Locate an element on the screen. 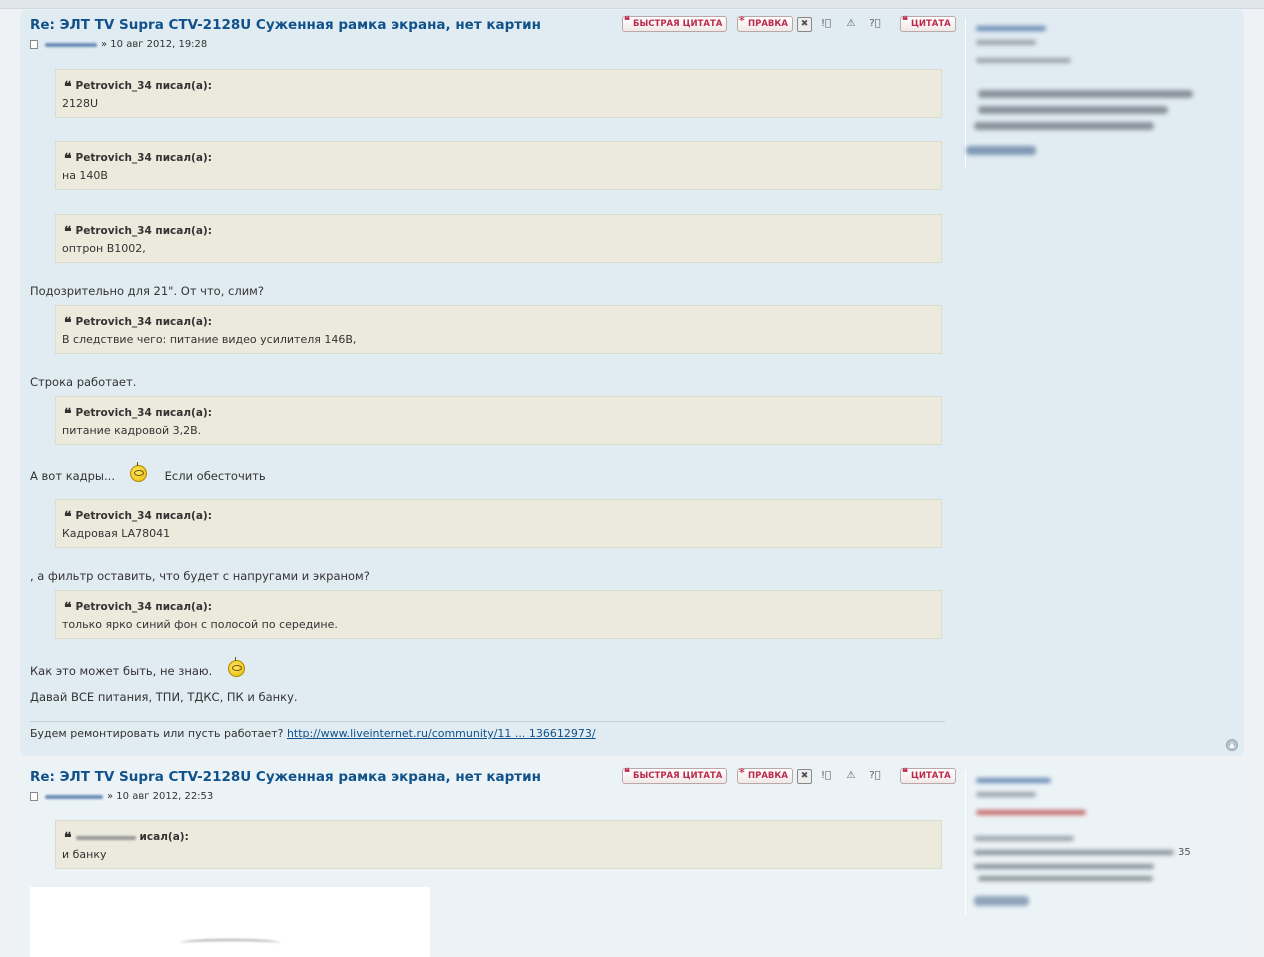 This screenshot has height=957, width=1264. quote-block: ❝ Petrovich_34 писал(а): оптрон В1002, is located at coordinates (498, 238).